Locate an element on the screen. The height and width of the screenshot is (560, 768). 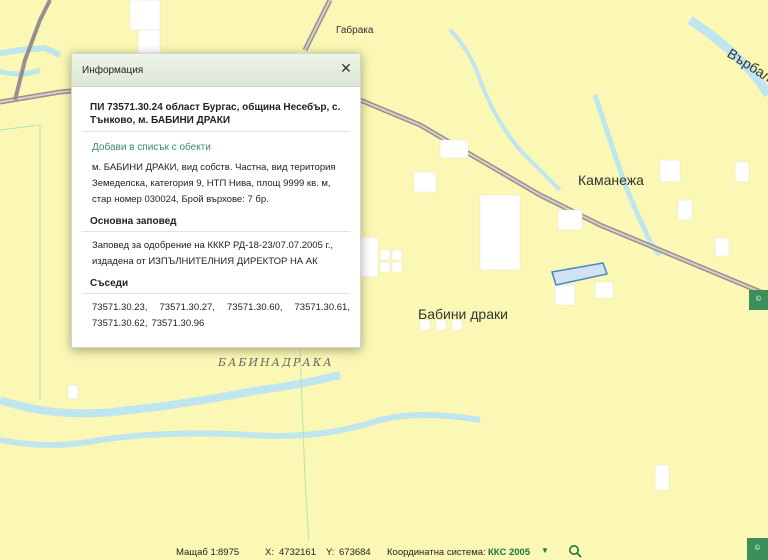
x-value: 4732161 is located at coordinates (297, 552).